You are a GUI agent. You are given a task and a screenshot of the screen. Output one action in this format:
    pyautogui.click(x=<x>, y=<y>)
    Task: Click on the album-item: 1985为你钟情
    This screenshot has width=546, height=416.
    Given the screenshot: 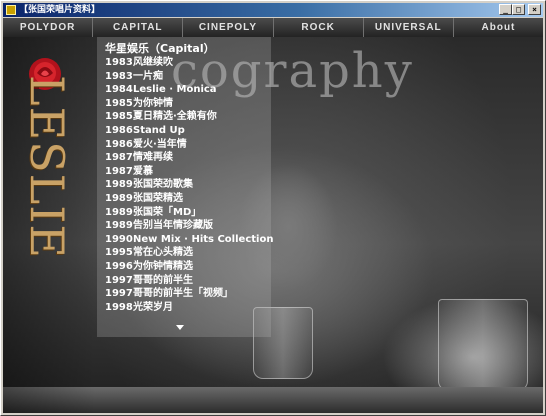 What is the action you would take?
    pyautogui.click(x=189, y=104)
    